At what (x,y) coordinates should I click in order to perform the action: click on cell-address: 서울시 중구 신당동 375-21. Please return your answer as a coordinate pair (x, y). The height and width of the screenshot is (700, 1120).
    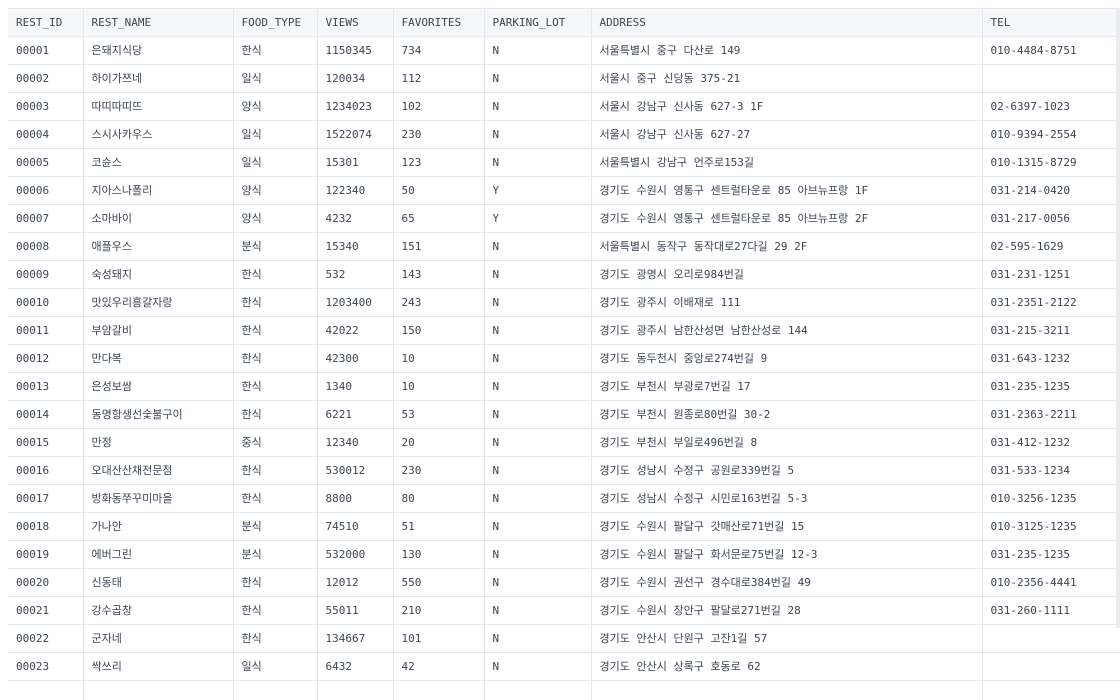
    Looking at the image, I should click on (787, 78).